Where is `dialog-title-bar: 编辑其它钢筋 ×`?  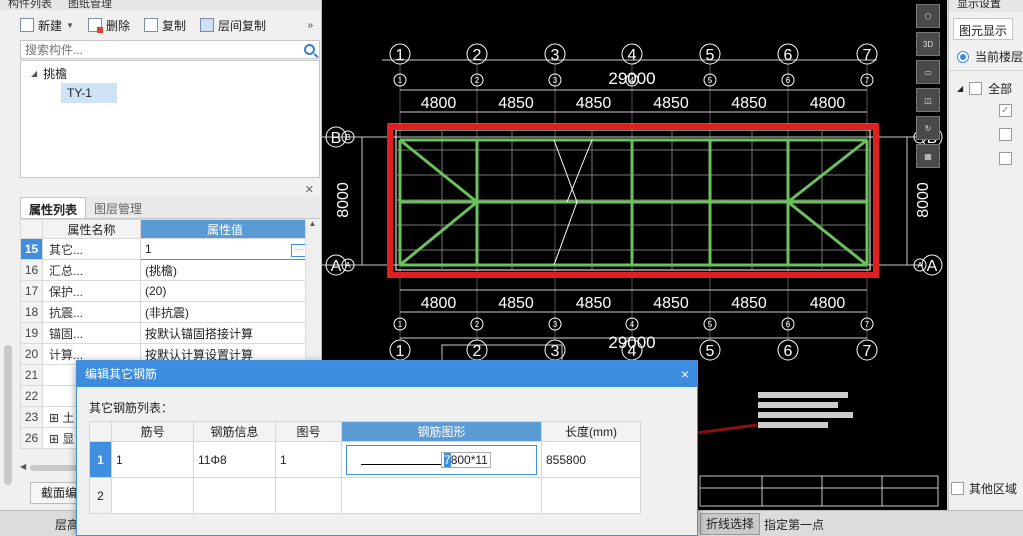
dialog-title-bar: 编辑其它钢筋 × is located at coordinates (387, 374).